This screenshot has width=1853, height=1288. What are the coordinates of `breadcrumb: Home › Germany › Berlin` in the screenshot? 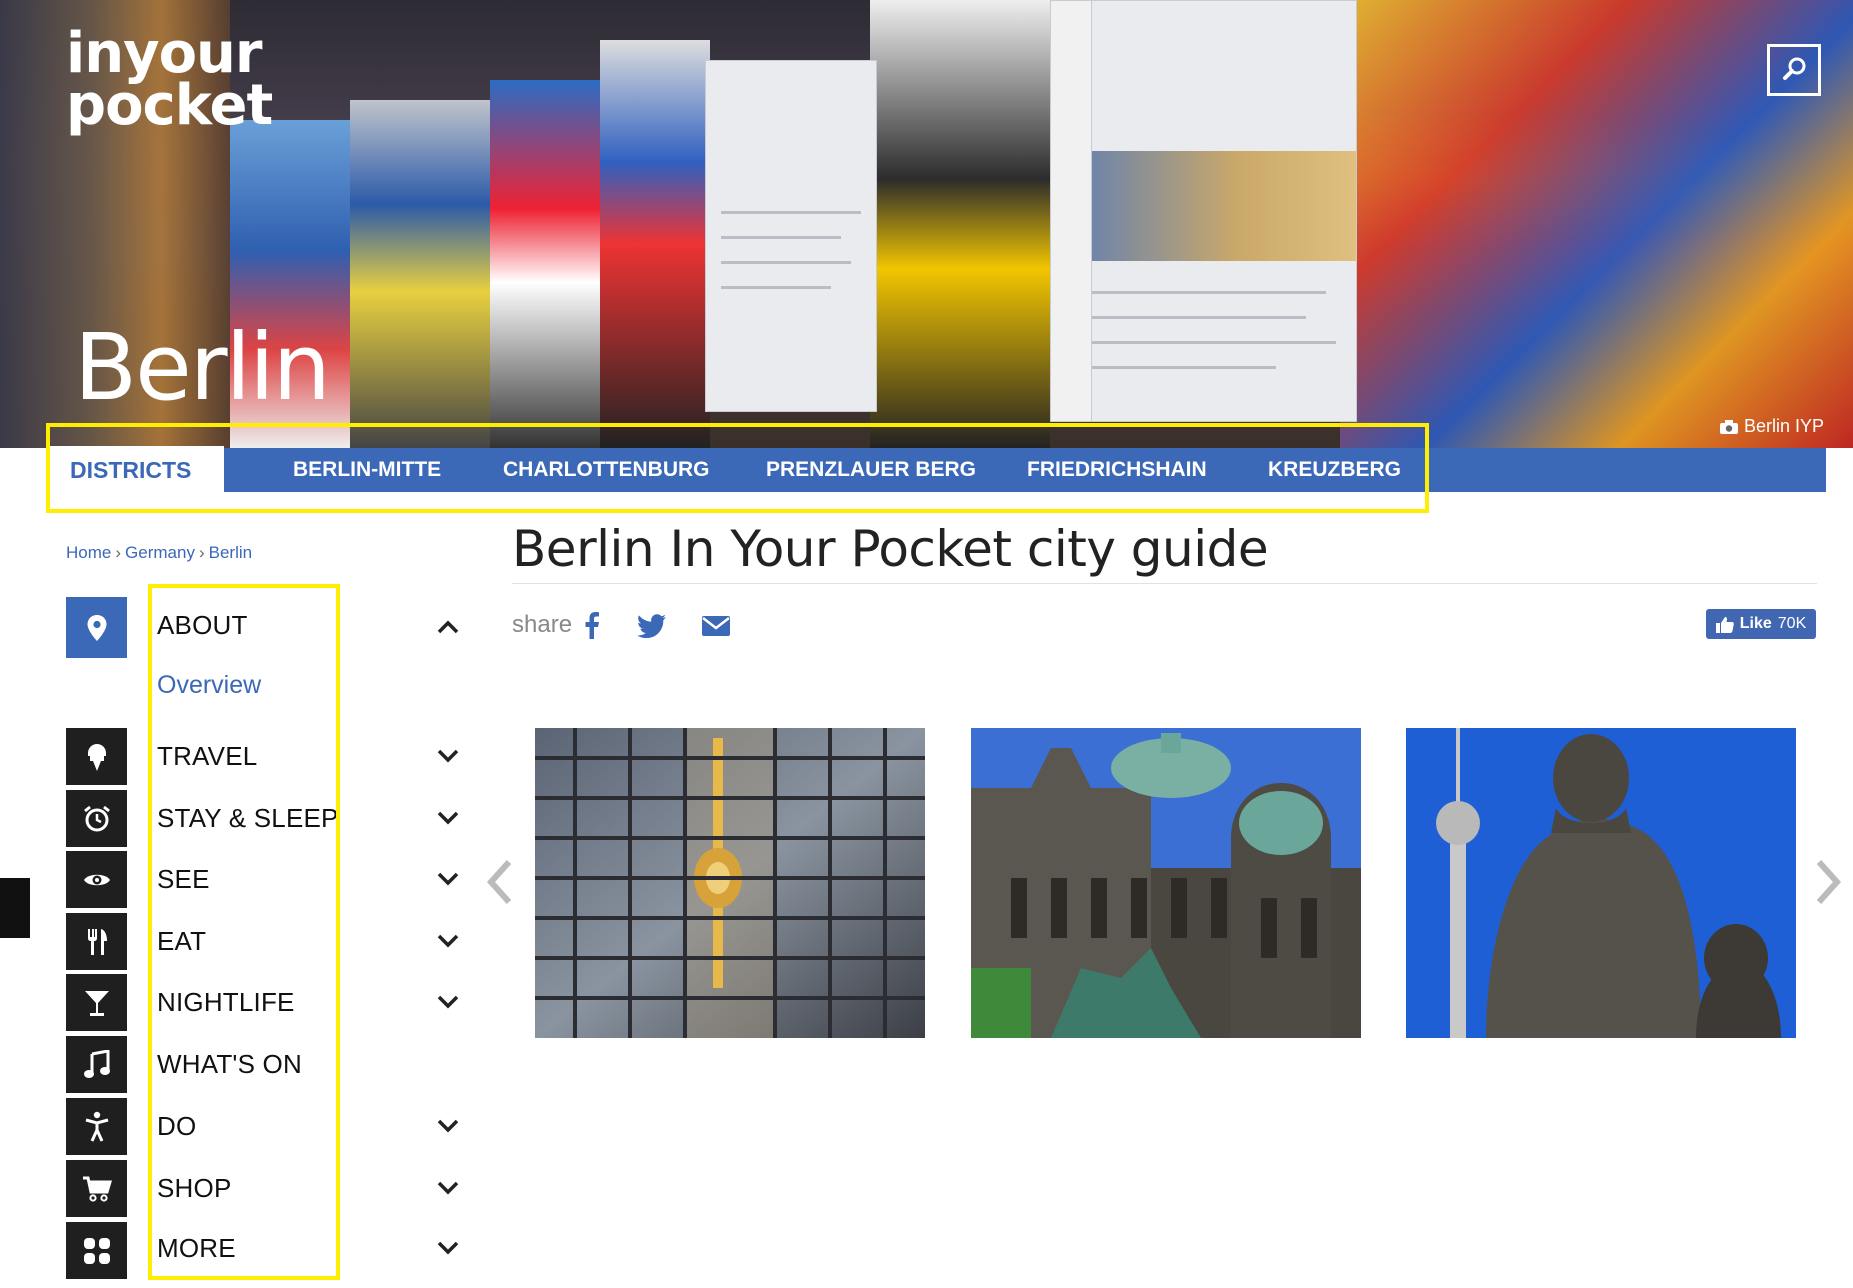 It's located at (159, 552).